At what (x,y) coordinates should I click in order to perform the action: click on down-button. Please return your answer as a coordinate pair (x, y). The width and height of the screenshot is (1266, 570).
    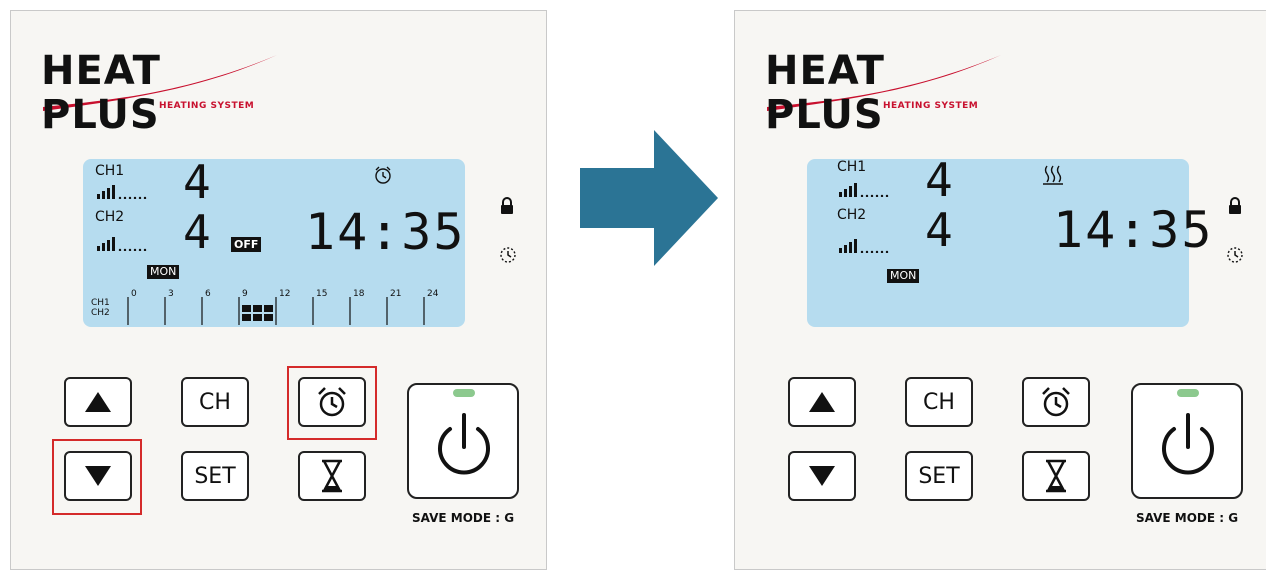
    Looking at the image, I should click on (822, 476).